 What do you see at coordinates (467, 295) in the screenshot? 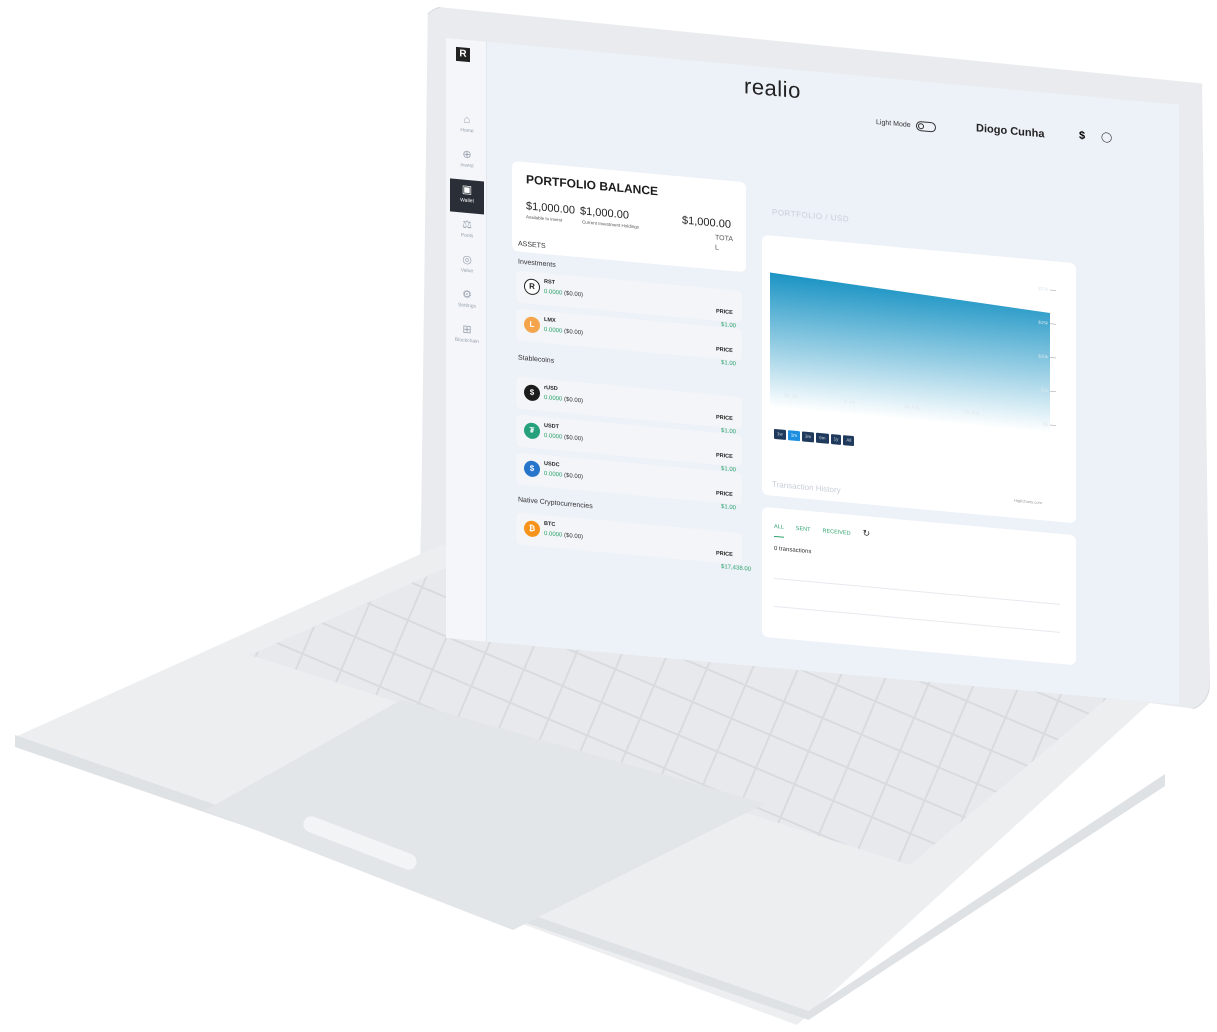
I see `settings-icon: ⚙` at bounding box center [467, 295].